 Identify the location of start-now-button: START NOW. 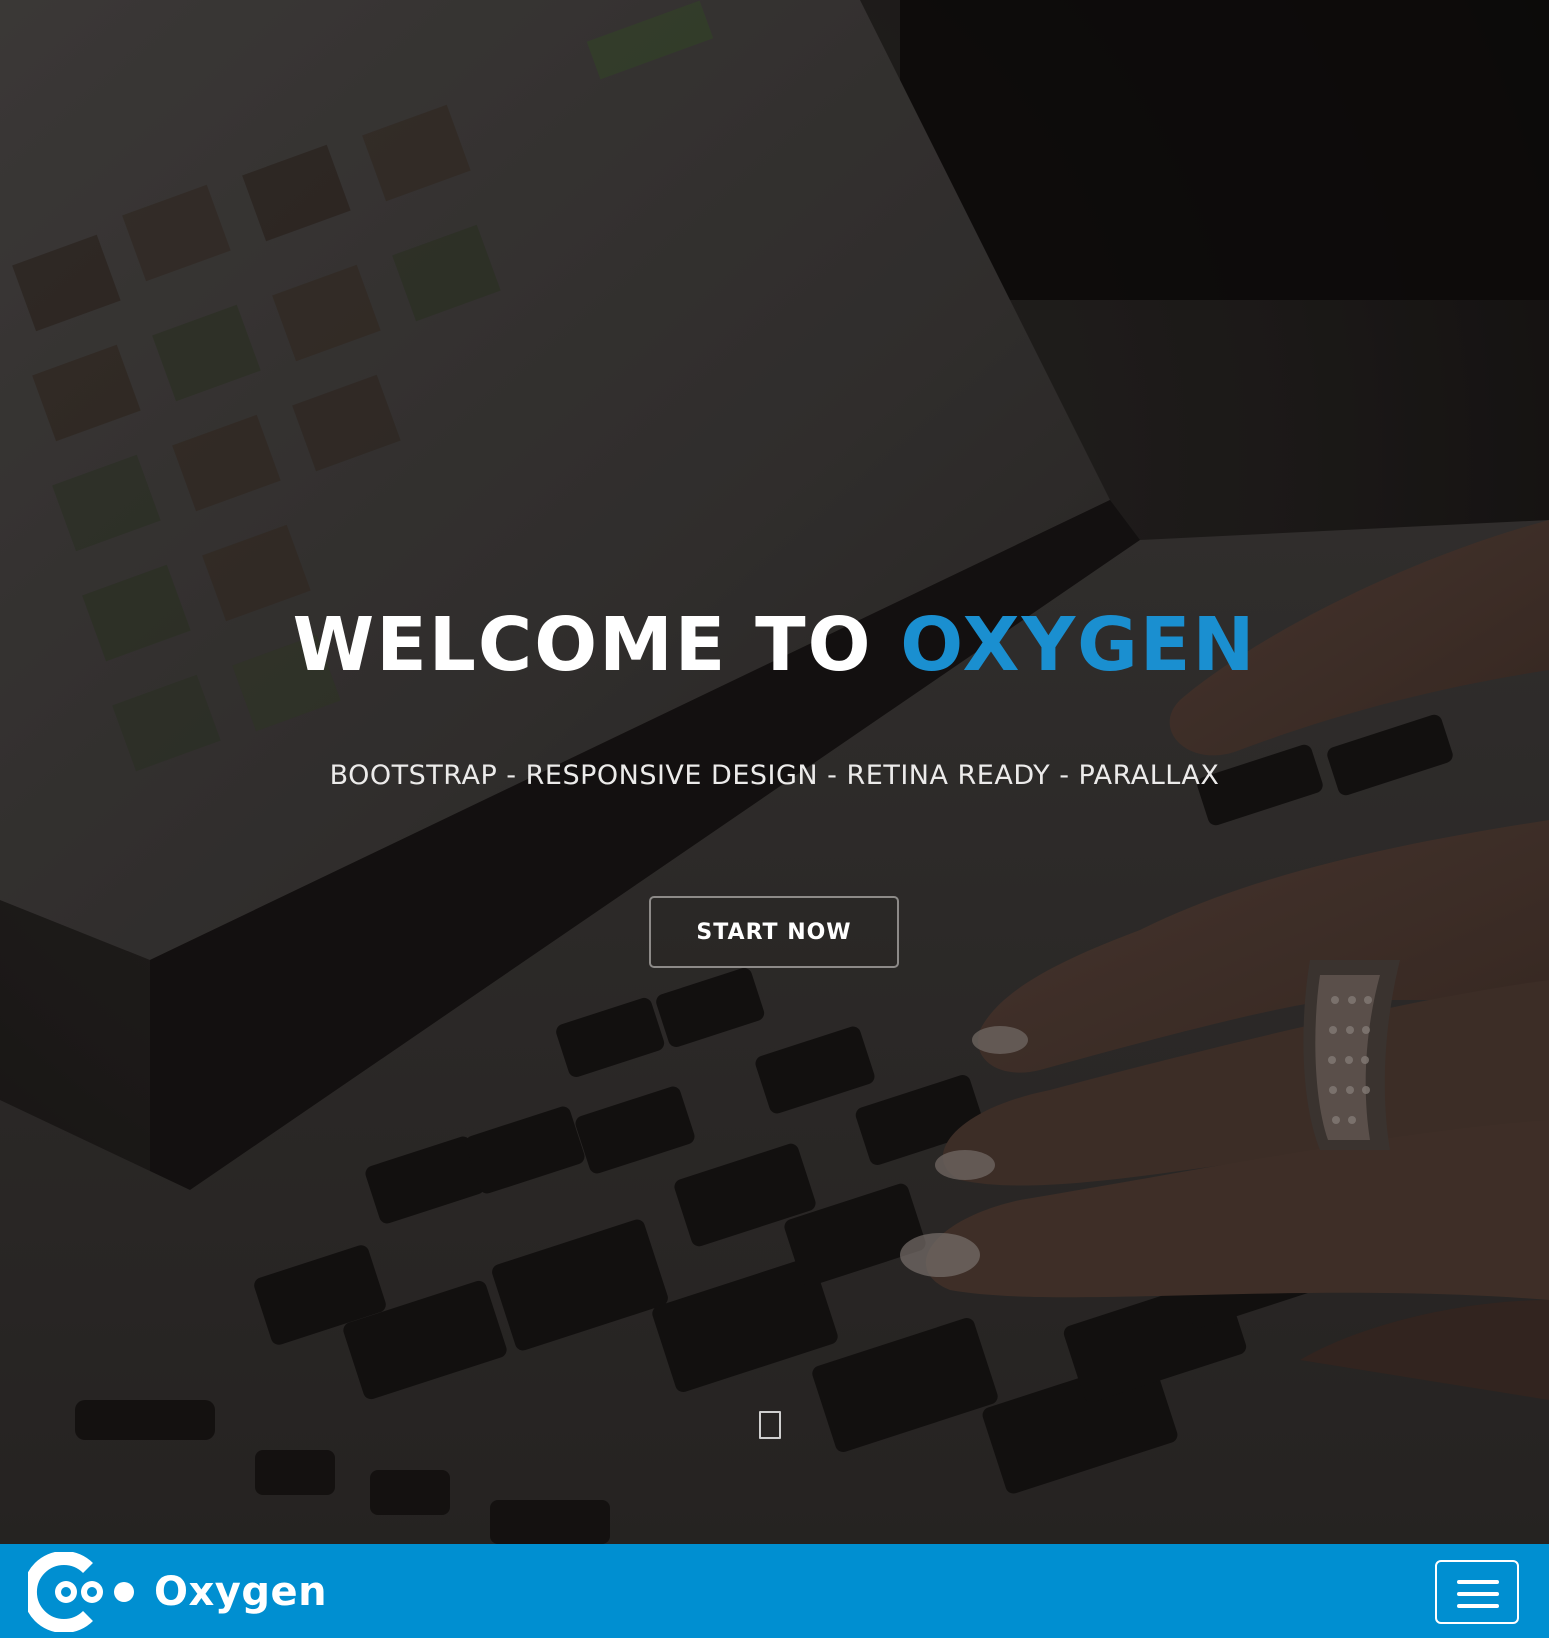
(774, 932).